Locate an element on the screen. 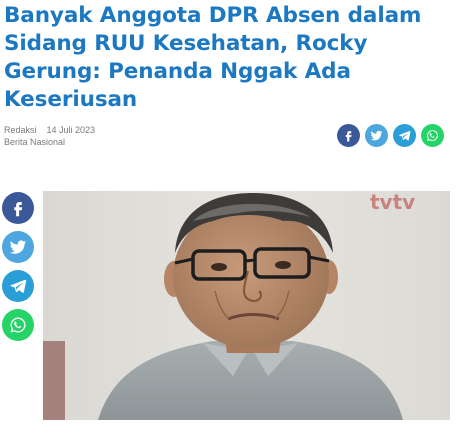 The image size is (460, 440). article-date: 14 Juli 2023 is located at coordinates (71, 130).